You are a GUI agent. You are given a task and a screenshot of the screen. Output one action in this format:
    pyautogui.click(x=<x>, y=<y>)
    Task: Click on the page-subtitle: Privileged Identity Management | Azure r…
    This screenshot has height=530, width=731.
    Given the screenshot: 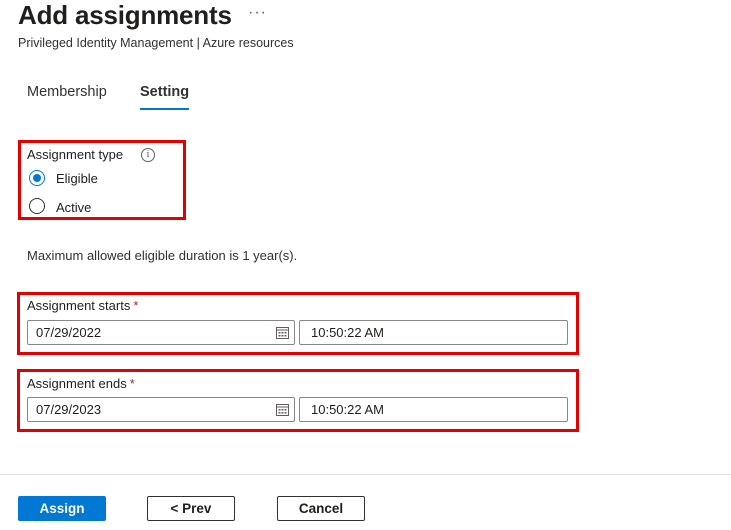 What is the action you would take?
    pyautogui.click(x=156, y=43)
    